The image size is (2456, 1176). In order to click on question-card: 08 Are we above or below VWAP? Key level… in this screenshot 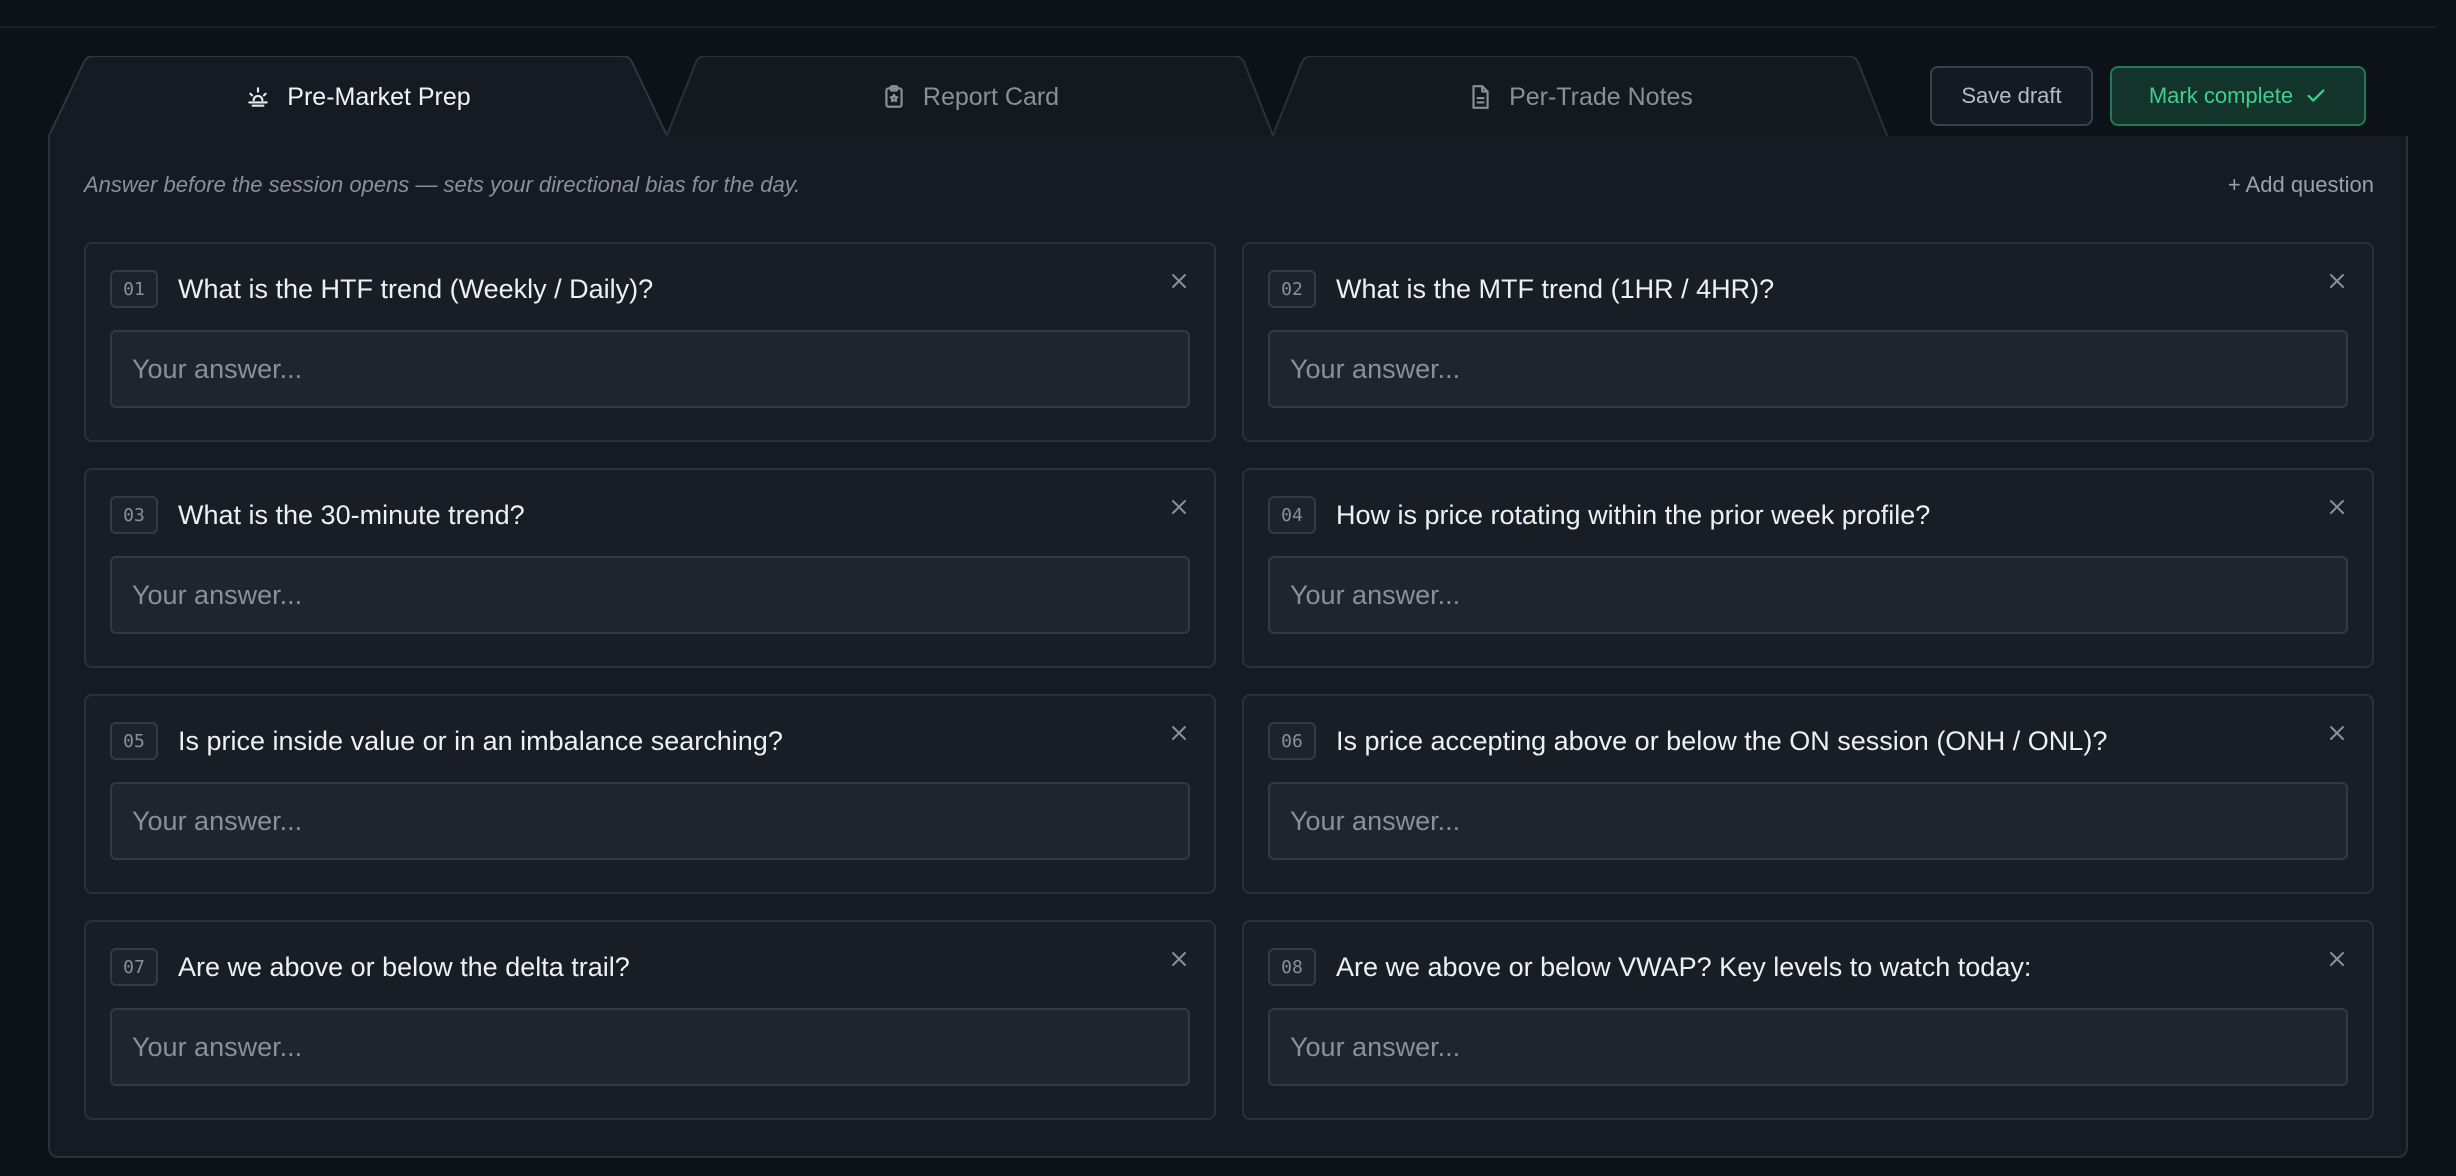, I will do `click(1808, 1020)`.